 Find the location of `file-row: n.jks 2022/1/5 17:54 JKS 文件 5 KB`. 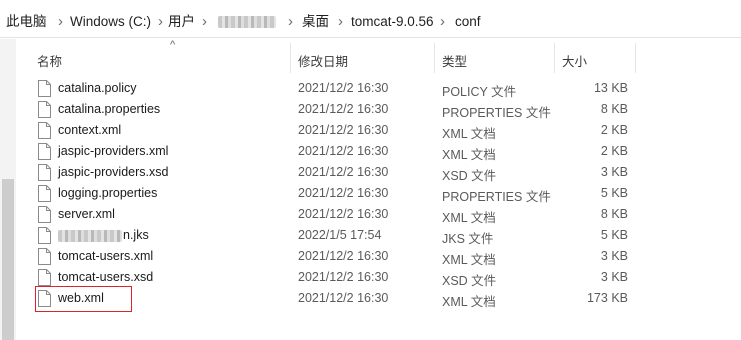

file-row: n.jks 2022/1/5 17:54 JKS 文件 5 KB is located at coordinates (378, 236).